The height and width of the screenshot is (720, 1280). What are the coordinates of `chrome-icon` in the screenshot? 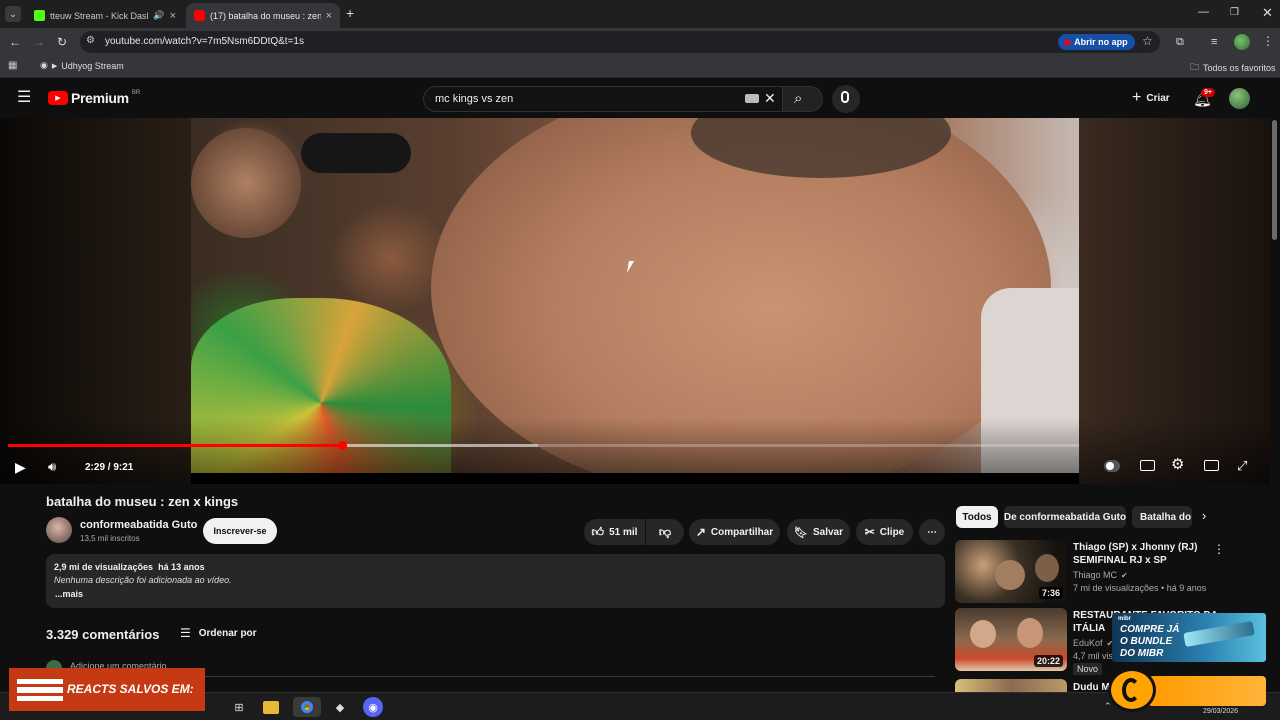 It's located at (307, 707).